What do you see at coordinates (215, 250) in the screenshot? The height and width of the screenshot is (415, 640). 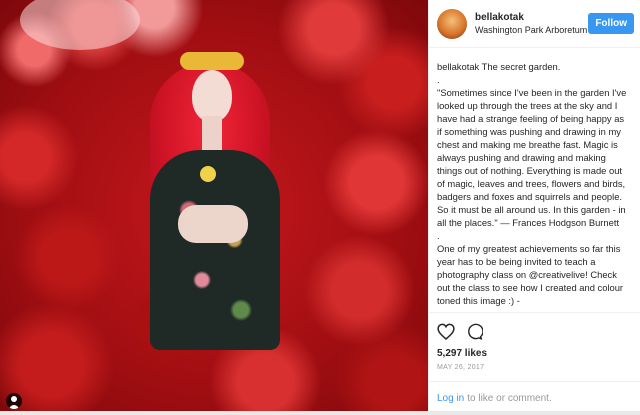 I see `photo-dress` at bounding box center [215, 250].